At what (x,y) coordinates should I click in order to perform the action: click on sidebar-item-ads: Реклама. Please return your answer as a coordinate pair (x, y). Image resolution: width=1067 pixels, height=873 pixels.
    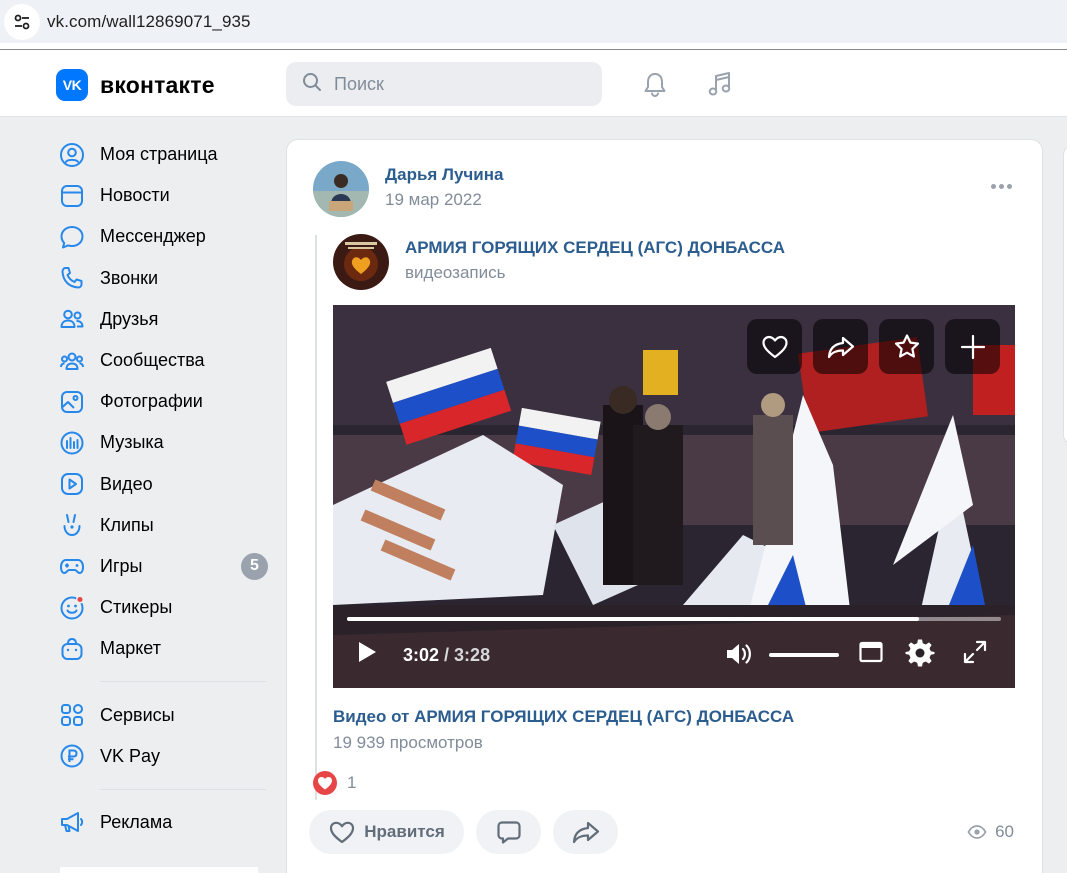
    Looking at the image, I should click on (163, 822).